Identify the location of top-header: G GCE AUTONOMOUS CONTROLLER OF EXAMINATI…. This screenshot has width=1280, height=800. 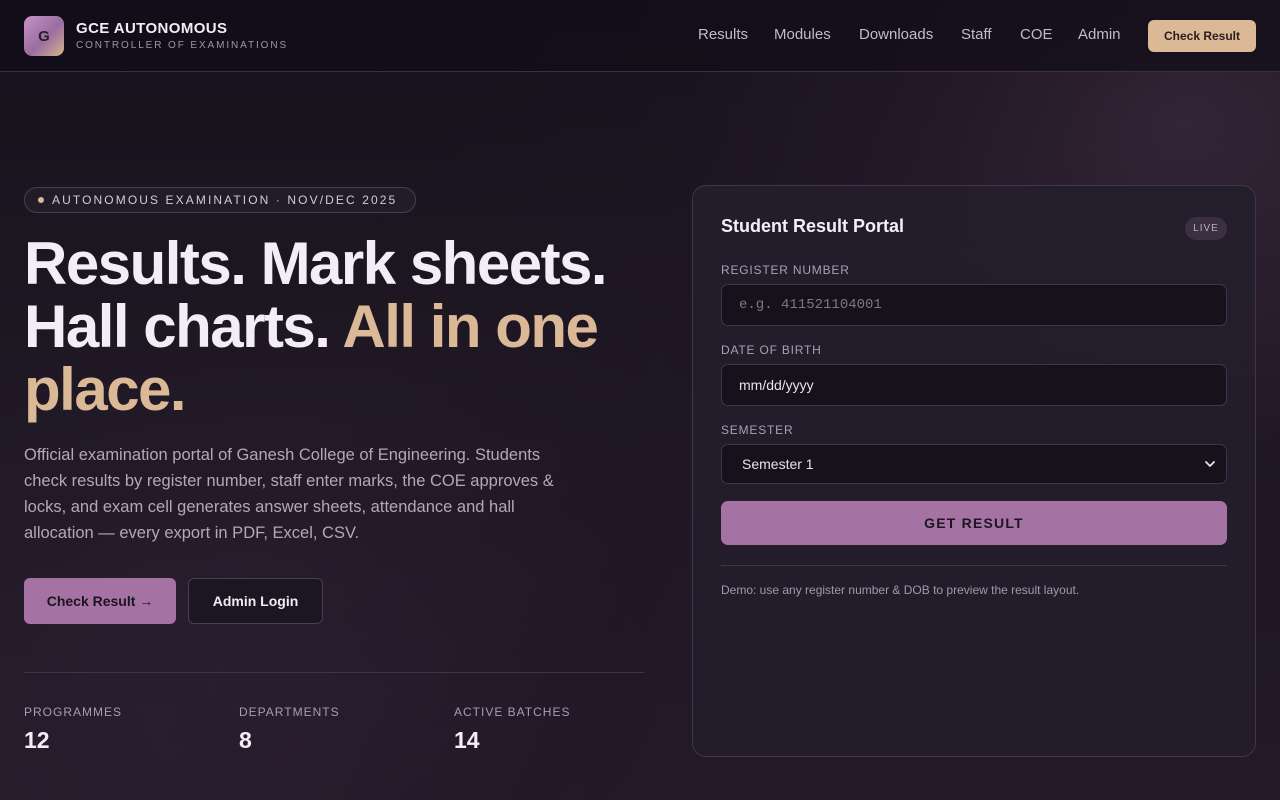
(640, 36).